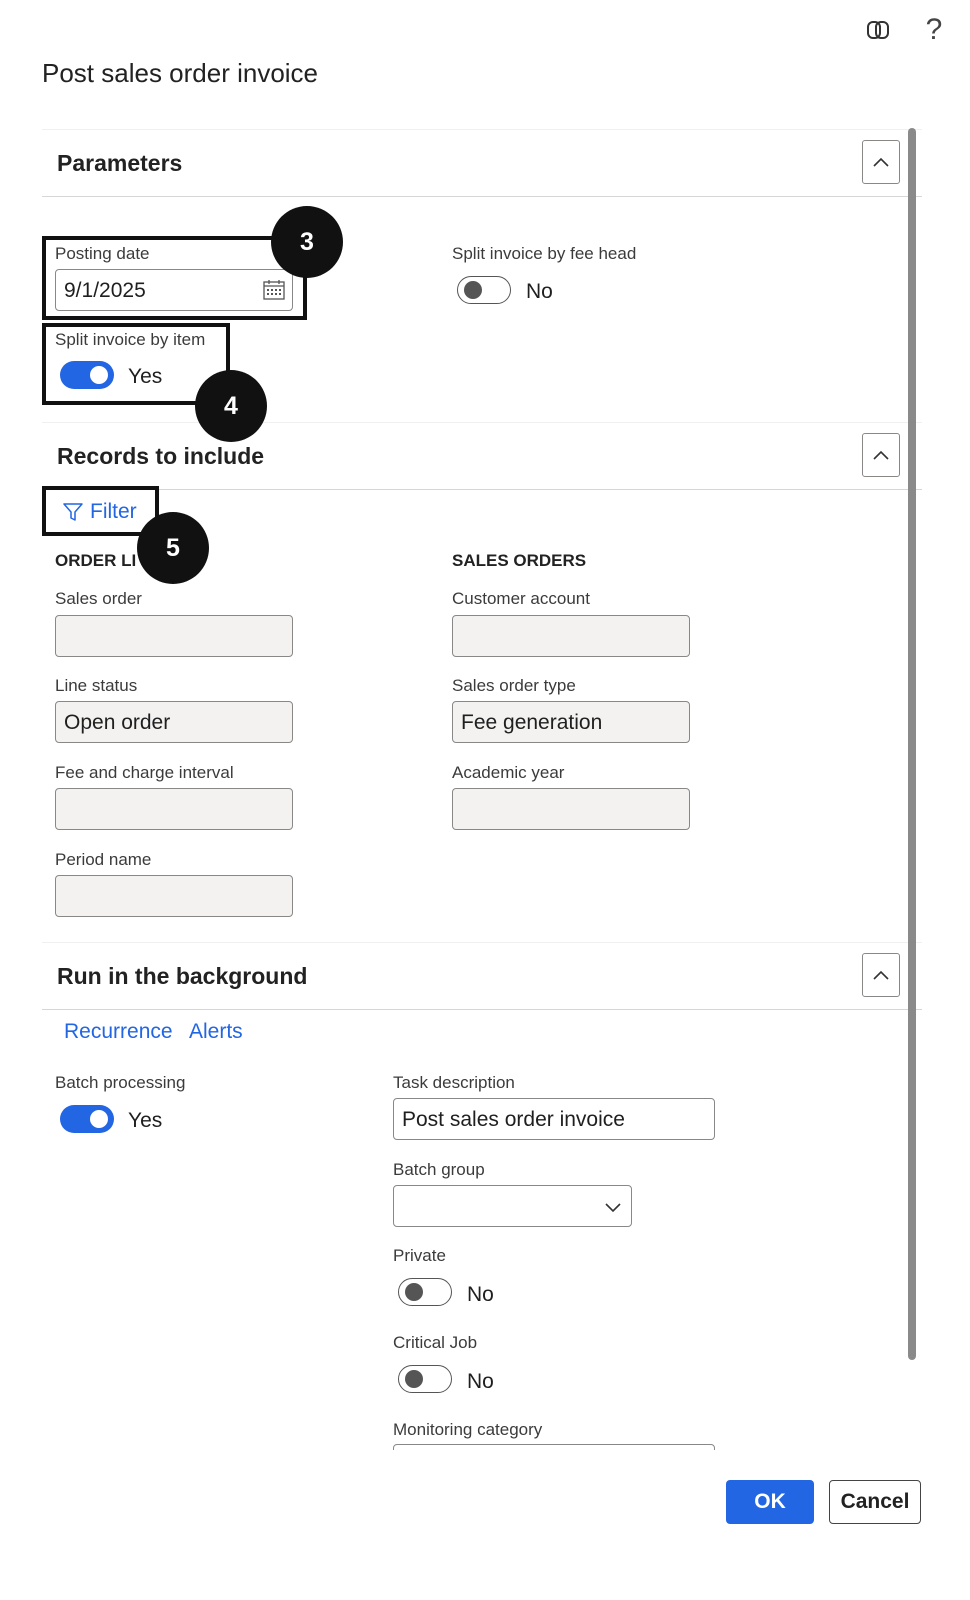  What do you see at coordinates (521, 598) in the screenshot?
I see `customer-account-label: Customer account` at bounding box center [521, 598].